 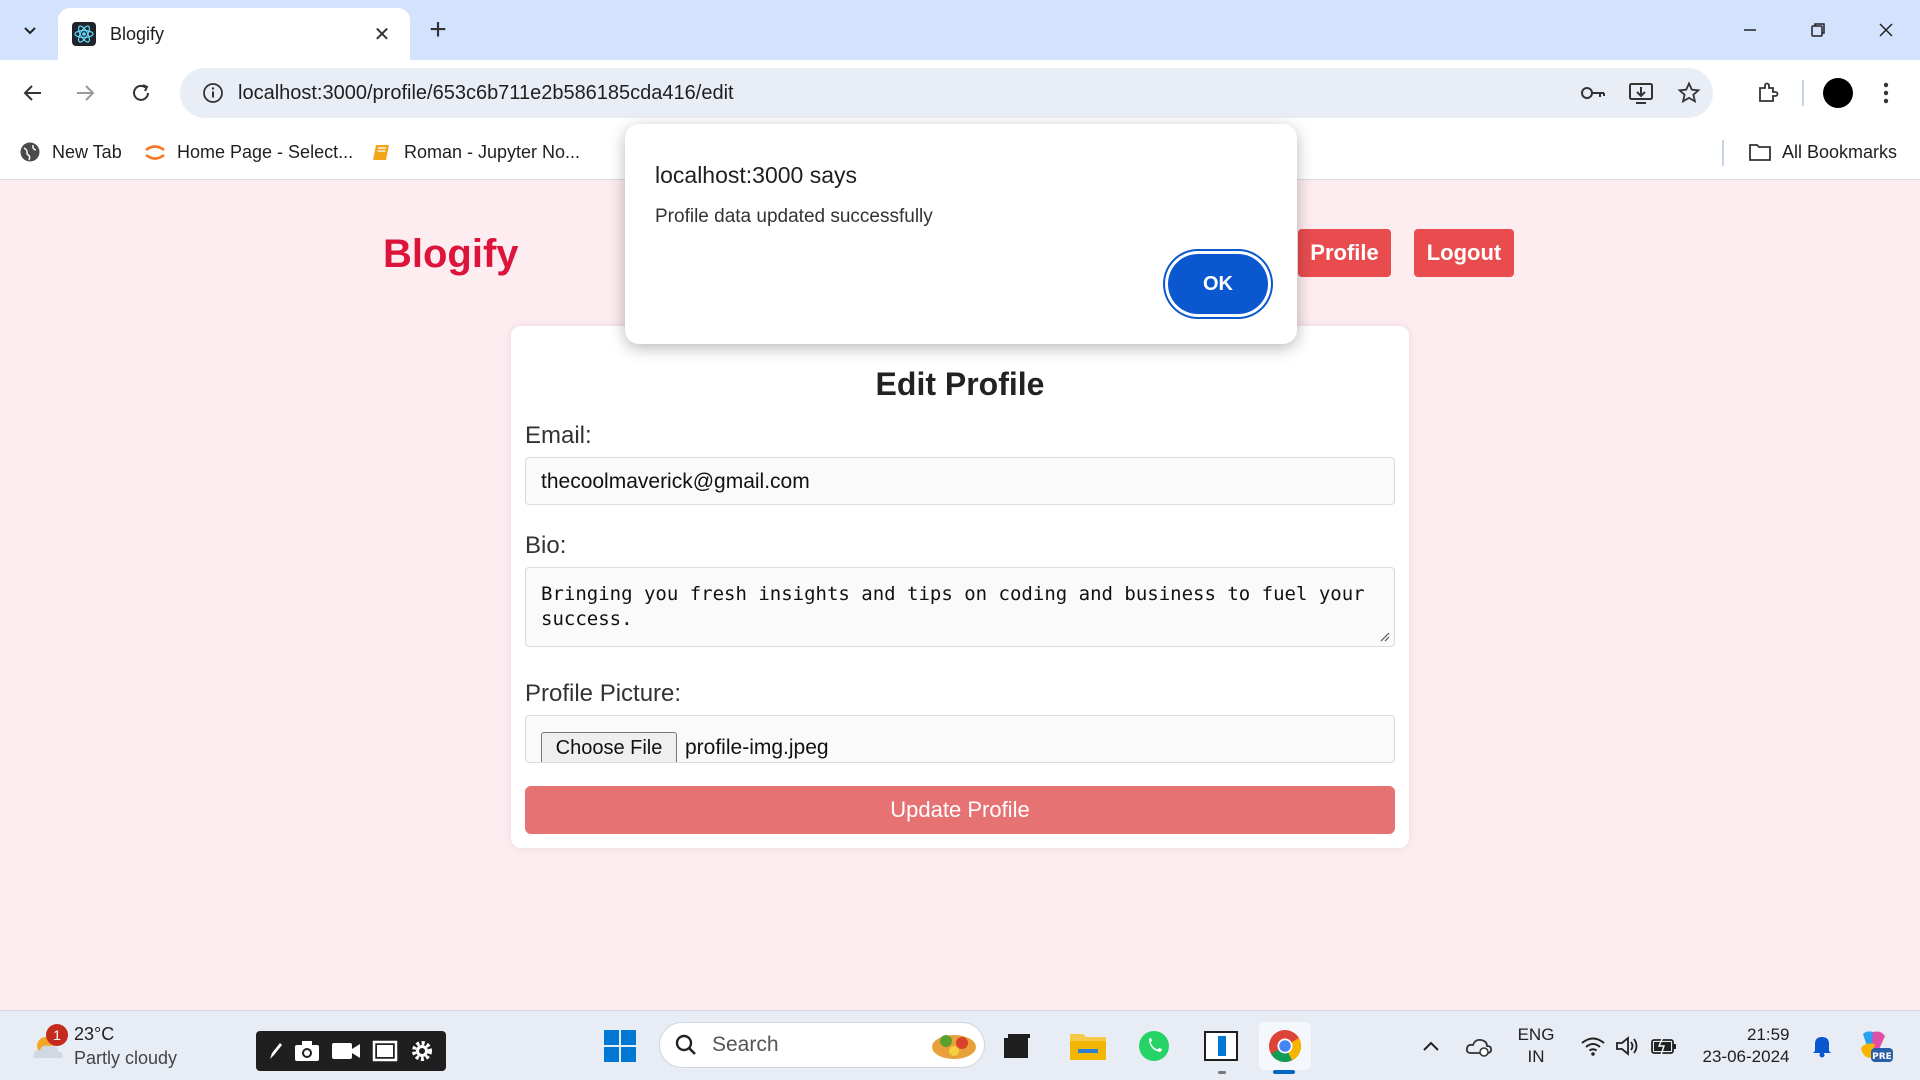 I want to click on copilot-icon: PRE, so click(x=1874, y=1046).